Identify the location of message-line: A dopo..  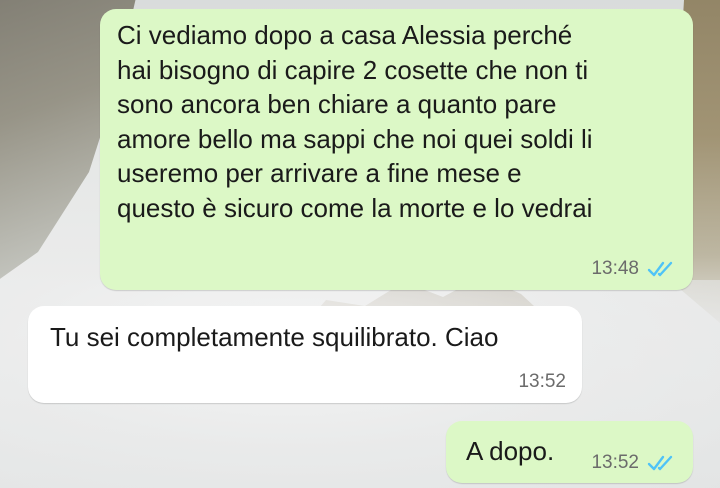
(510, 451).